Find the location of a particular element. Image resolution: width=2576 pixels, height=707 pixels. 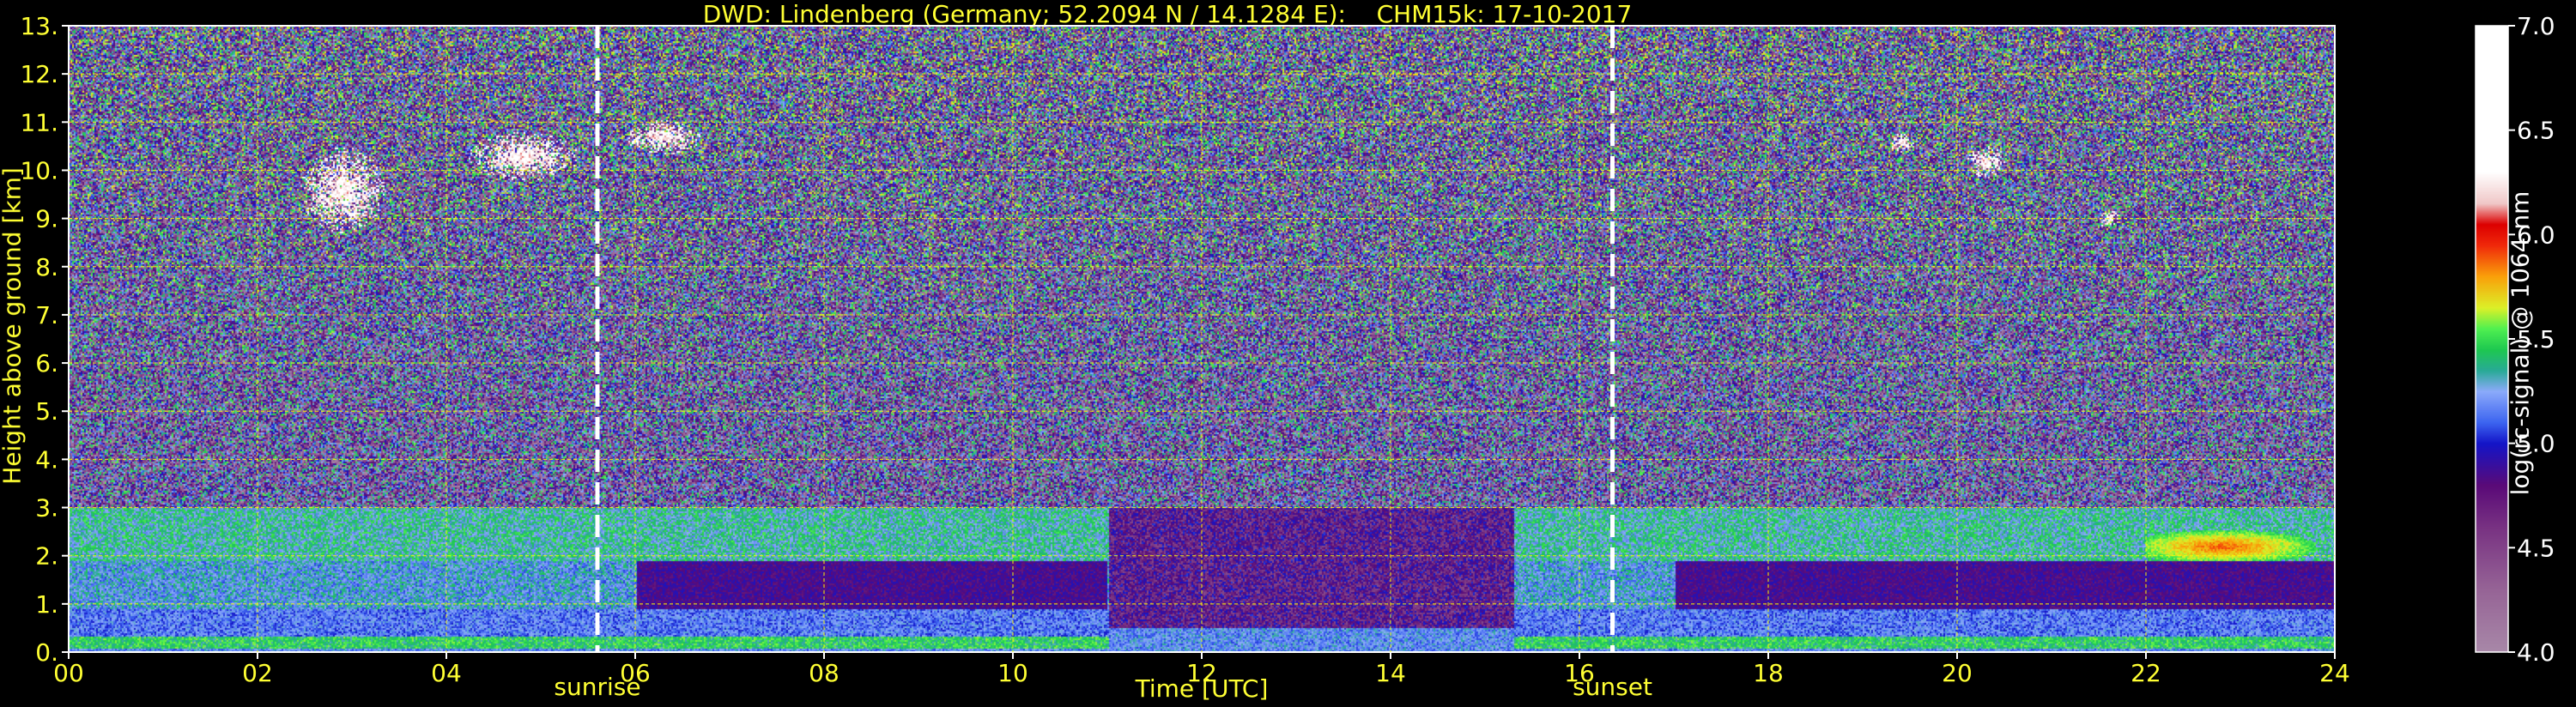

colorbar-frame is located at coordinates (2492, 339).